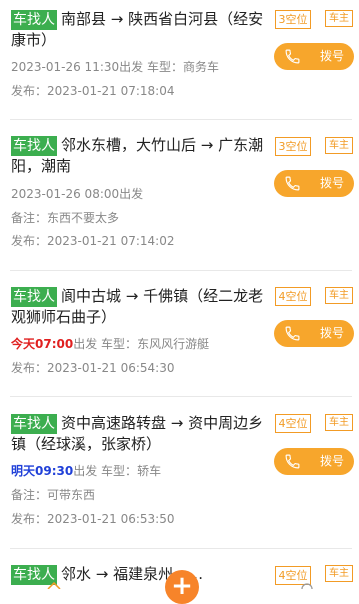  What do you see at coordinates (42, 344) in the screenshot?
I see `depart-time-today: 今天07:00` at bounding box center [42, 344].